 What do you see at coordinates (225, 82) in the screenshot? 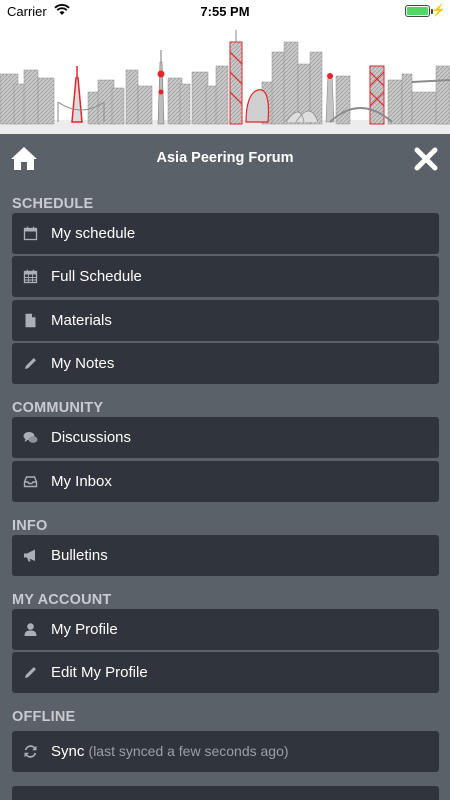
I see `city-skyline-image` at bounding box center [225, 82].